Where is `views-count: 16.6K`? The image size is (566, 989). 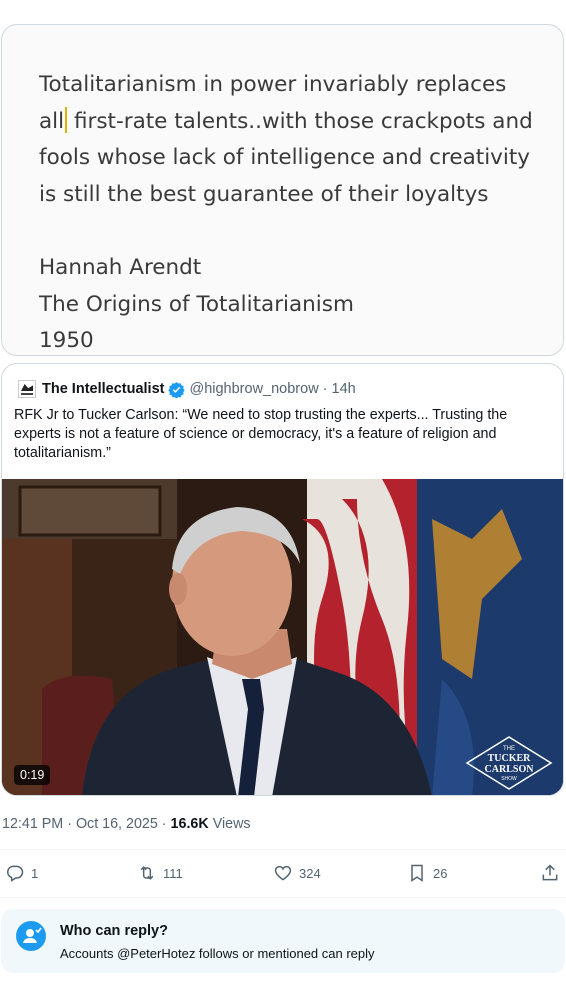 views-count: 16.6K is located at coordinates (189, 824).